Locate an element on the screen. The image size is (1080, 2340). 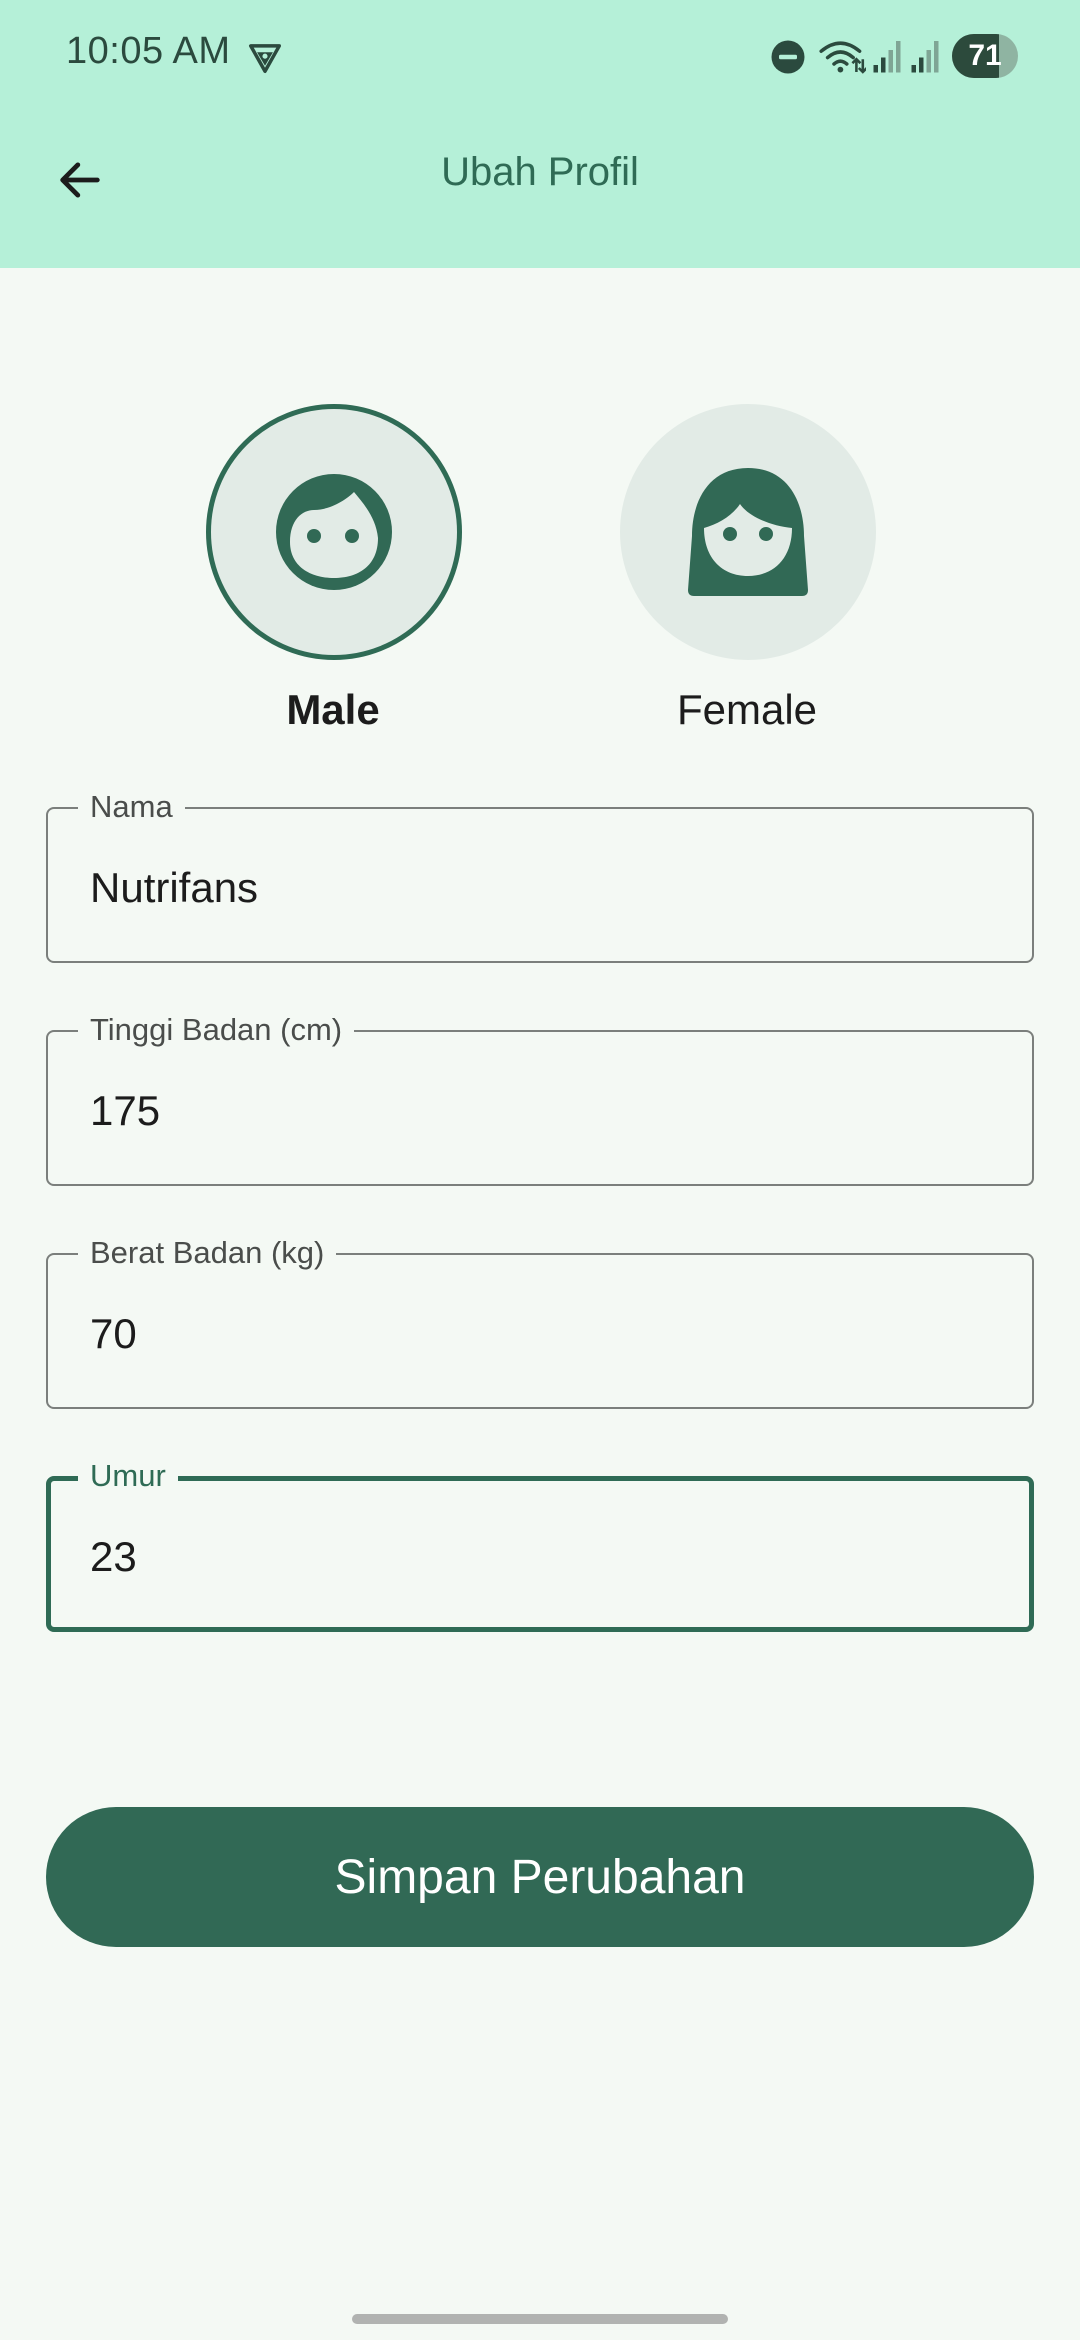
vpn-icon is located at coordinates (265, 58).